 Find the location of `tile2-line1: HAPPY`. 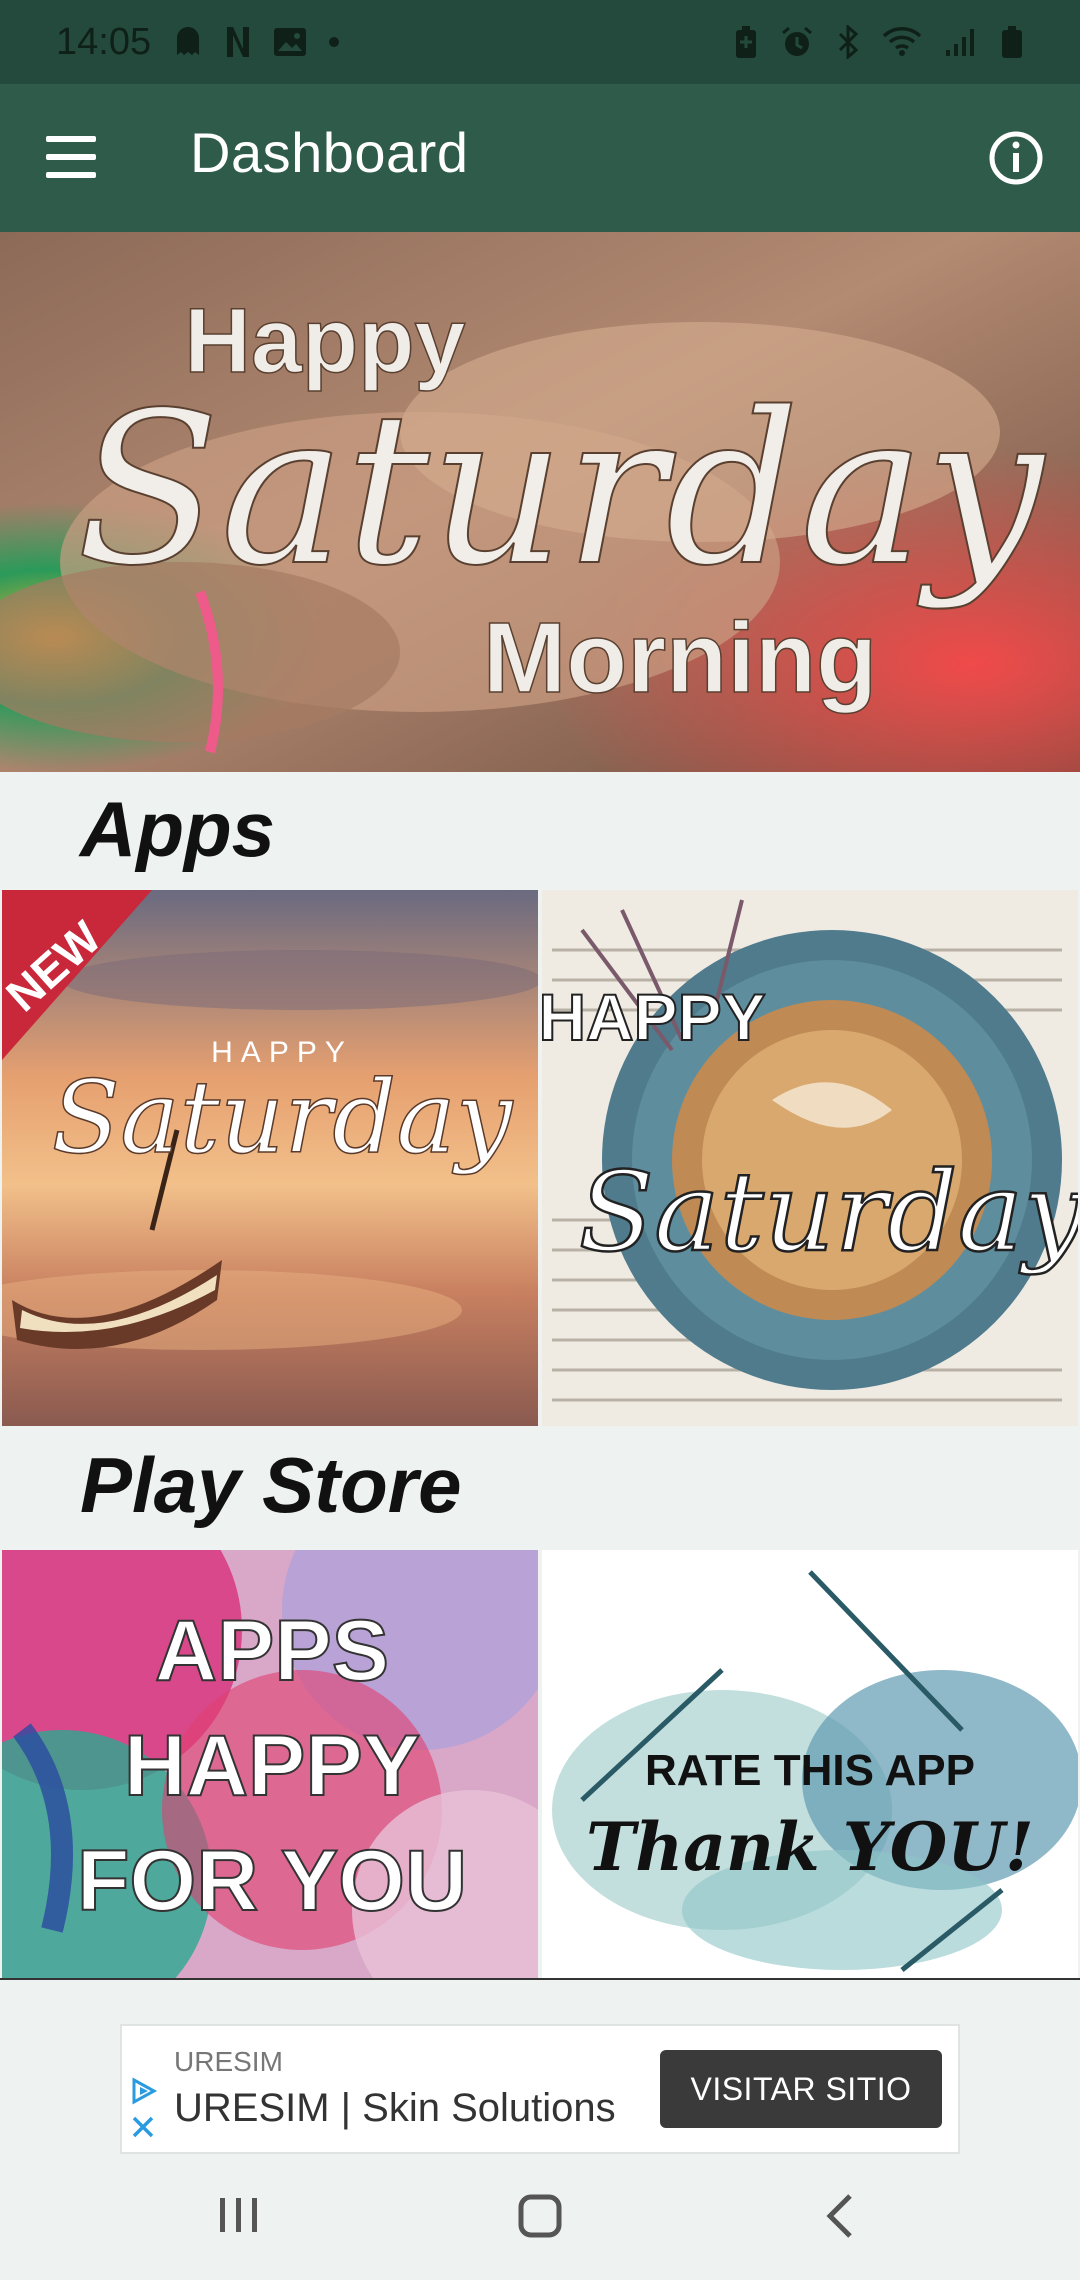

tile2-line1: HAPPY is located at coordinates (654, 1017).